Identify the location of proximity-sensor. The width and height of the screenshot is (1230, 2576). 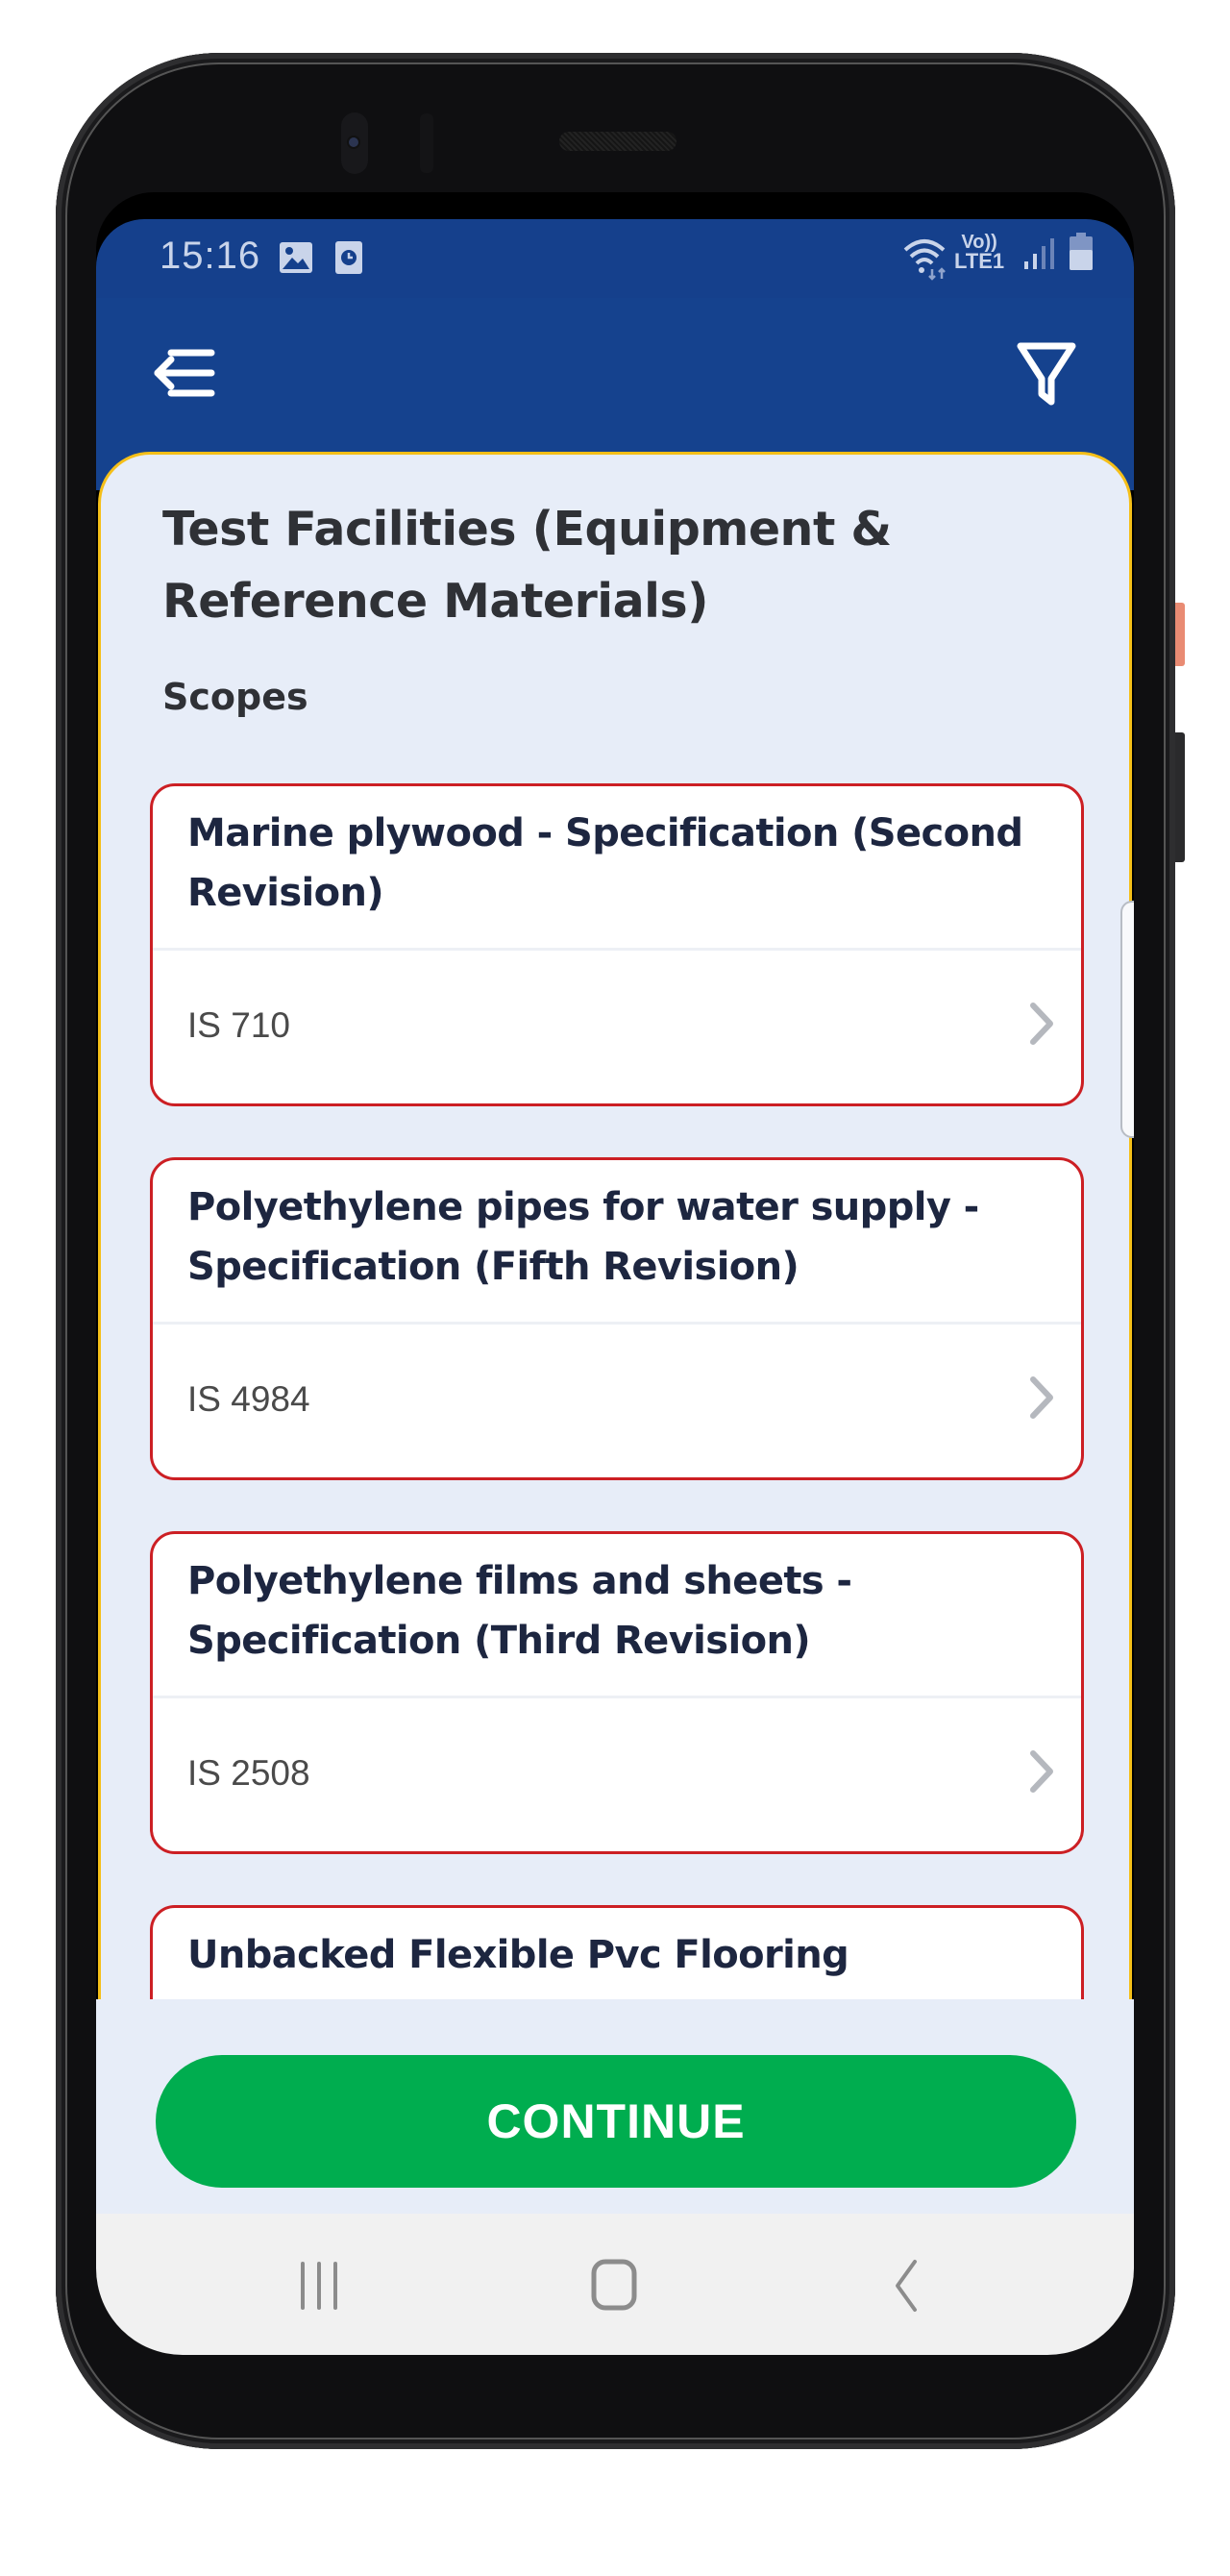
(427, 143).